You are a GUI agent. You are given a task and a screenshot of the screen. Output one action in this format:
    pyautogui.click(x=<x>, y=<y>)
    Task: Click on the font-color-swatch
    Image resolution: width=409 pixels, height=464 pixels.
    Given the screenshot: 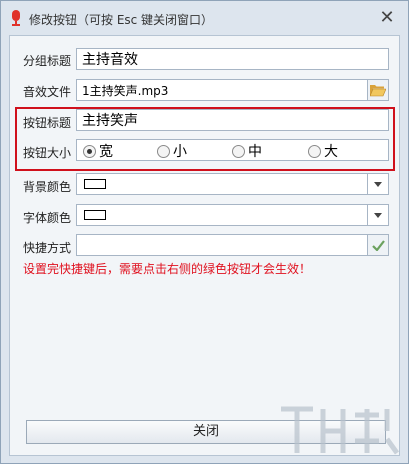 What is the action you would take?
    pyautogui.click(x=95, y=215)
    